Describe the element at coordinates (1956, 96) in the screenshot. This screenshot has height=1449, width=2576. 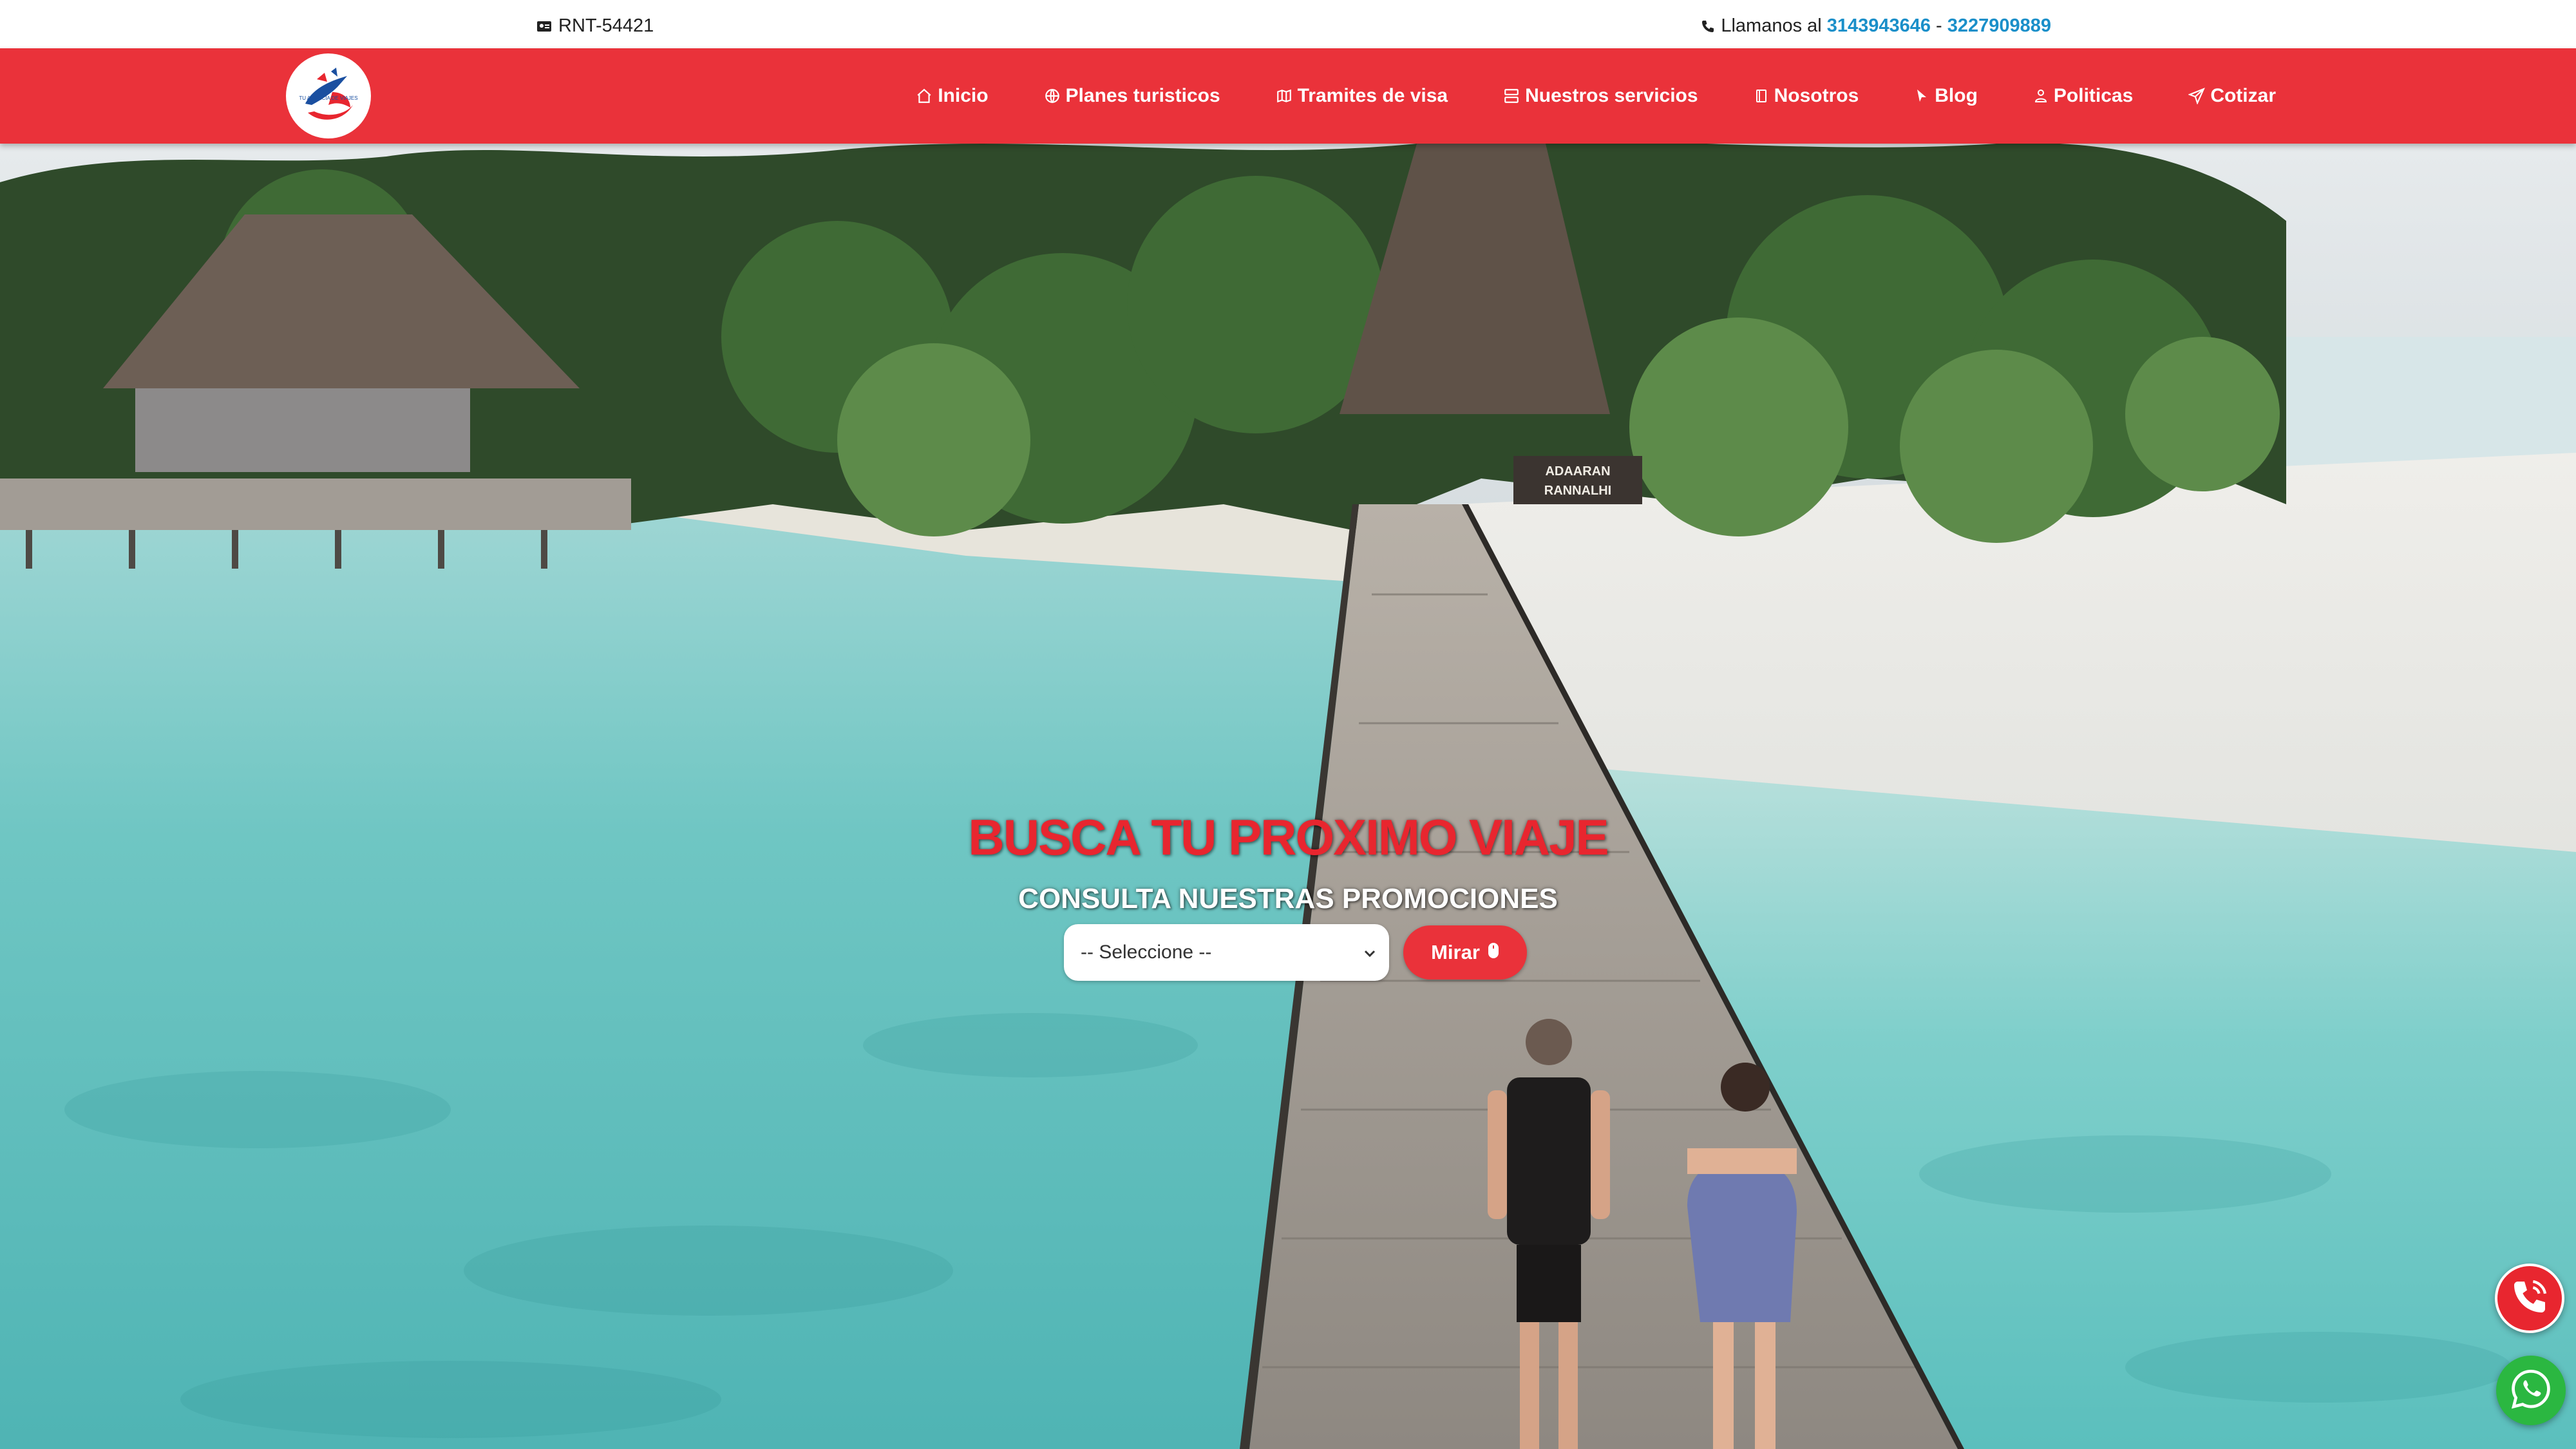
I see `nav-label-blog: Blog` at that location.